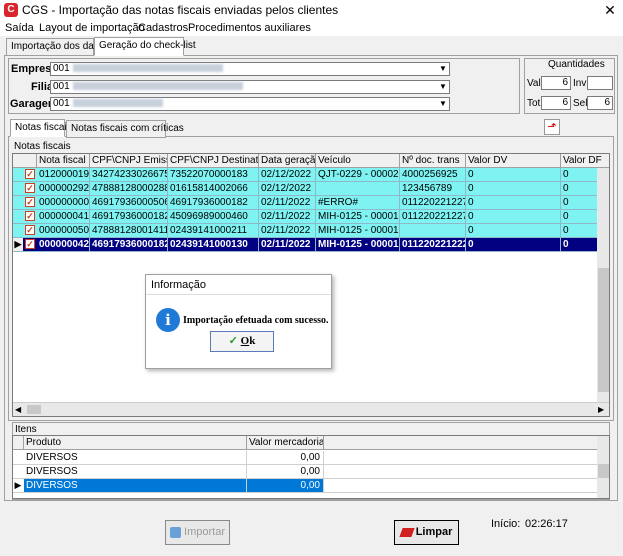 The image size is (623, 556). What do you see at coordinates (556, 83) in the screenshot?
I see `val-value: 6` at bounding box center [556, 83].